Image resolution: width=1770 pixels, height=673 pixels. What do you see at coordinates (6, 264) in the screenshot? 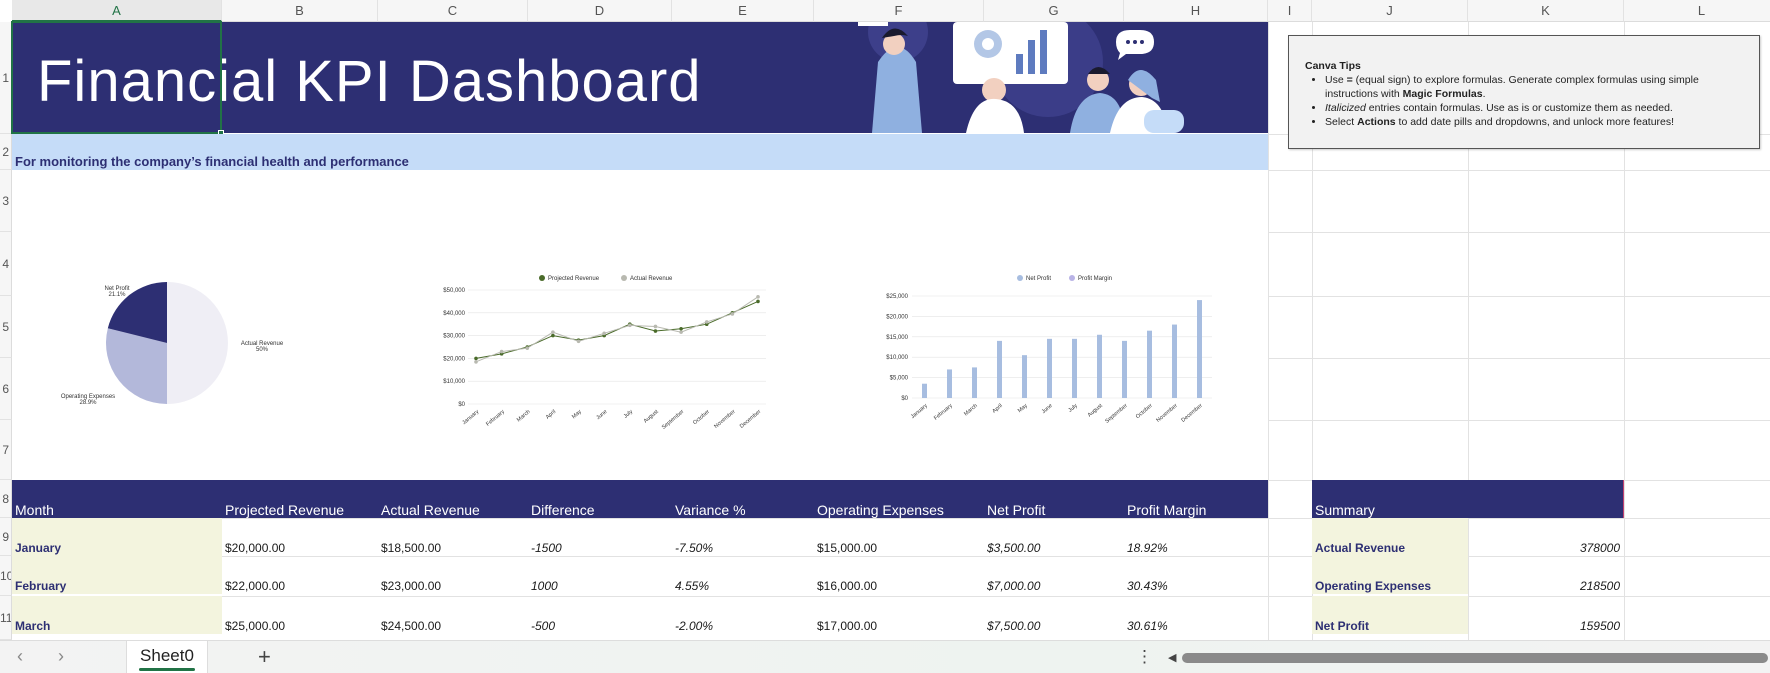
I see `row-header-4: 4` at bounding box center [6, 264].